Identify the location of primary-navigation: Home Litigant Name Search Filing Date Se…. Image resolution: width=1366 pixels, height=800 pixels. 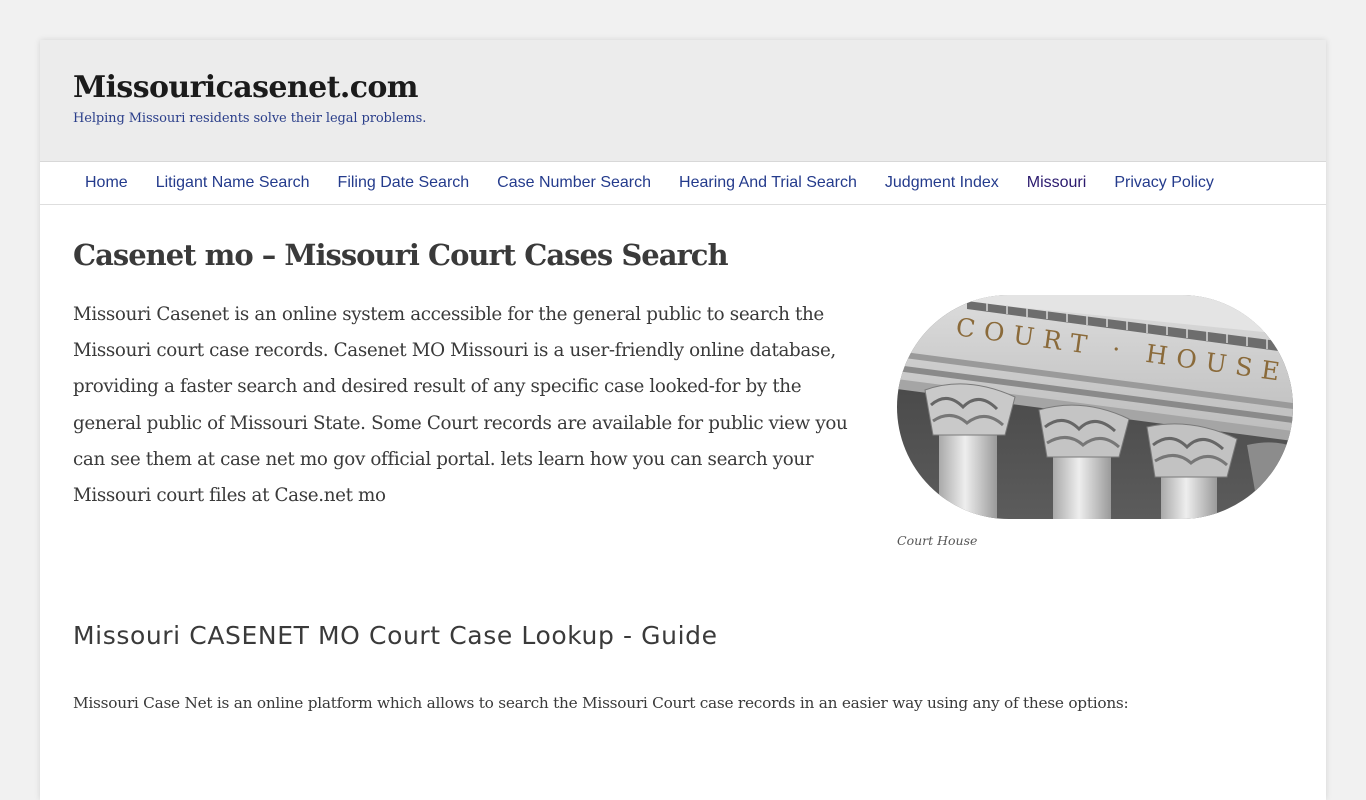
(683, 183).